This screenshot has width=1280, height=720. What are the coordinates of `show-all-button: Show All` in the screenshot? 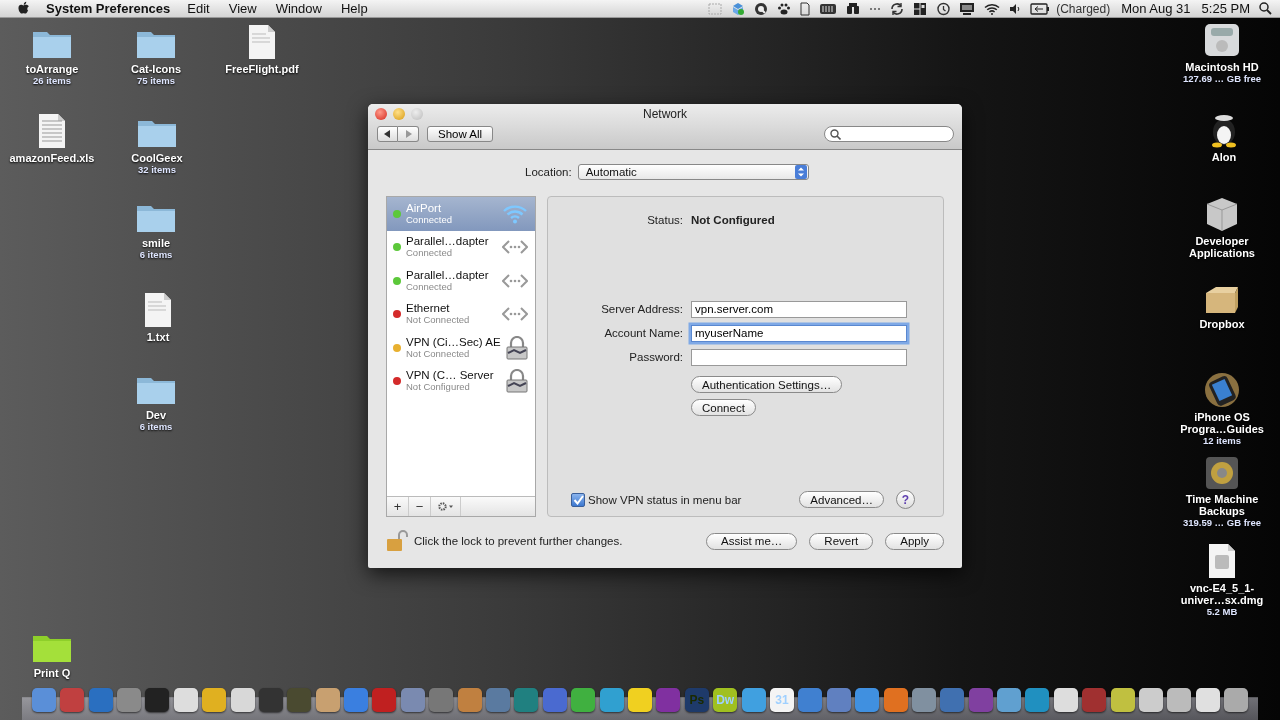 It's located at (460, 134).